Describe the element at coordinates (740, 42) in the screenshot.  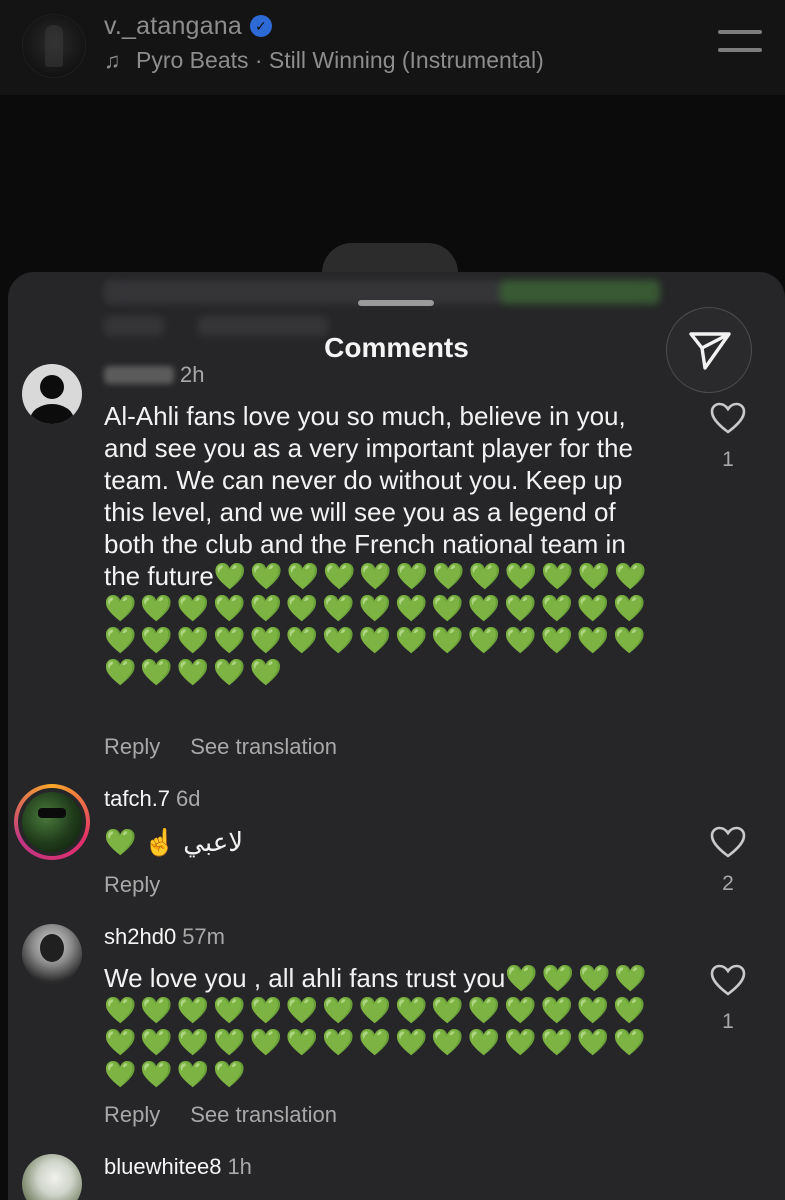
I see `menu-icon` at that location.